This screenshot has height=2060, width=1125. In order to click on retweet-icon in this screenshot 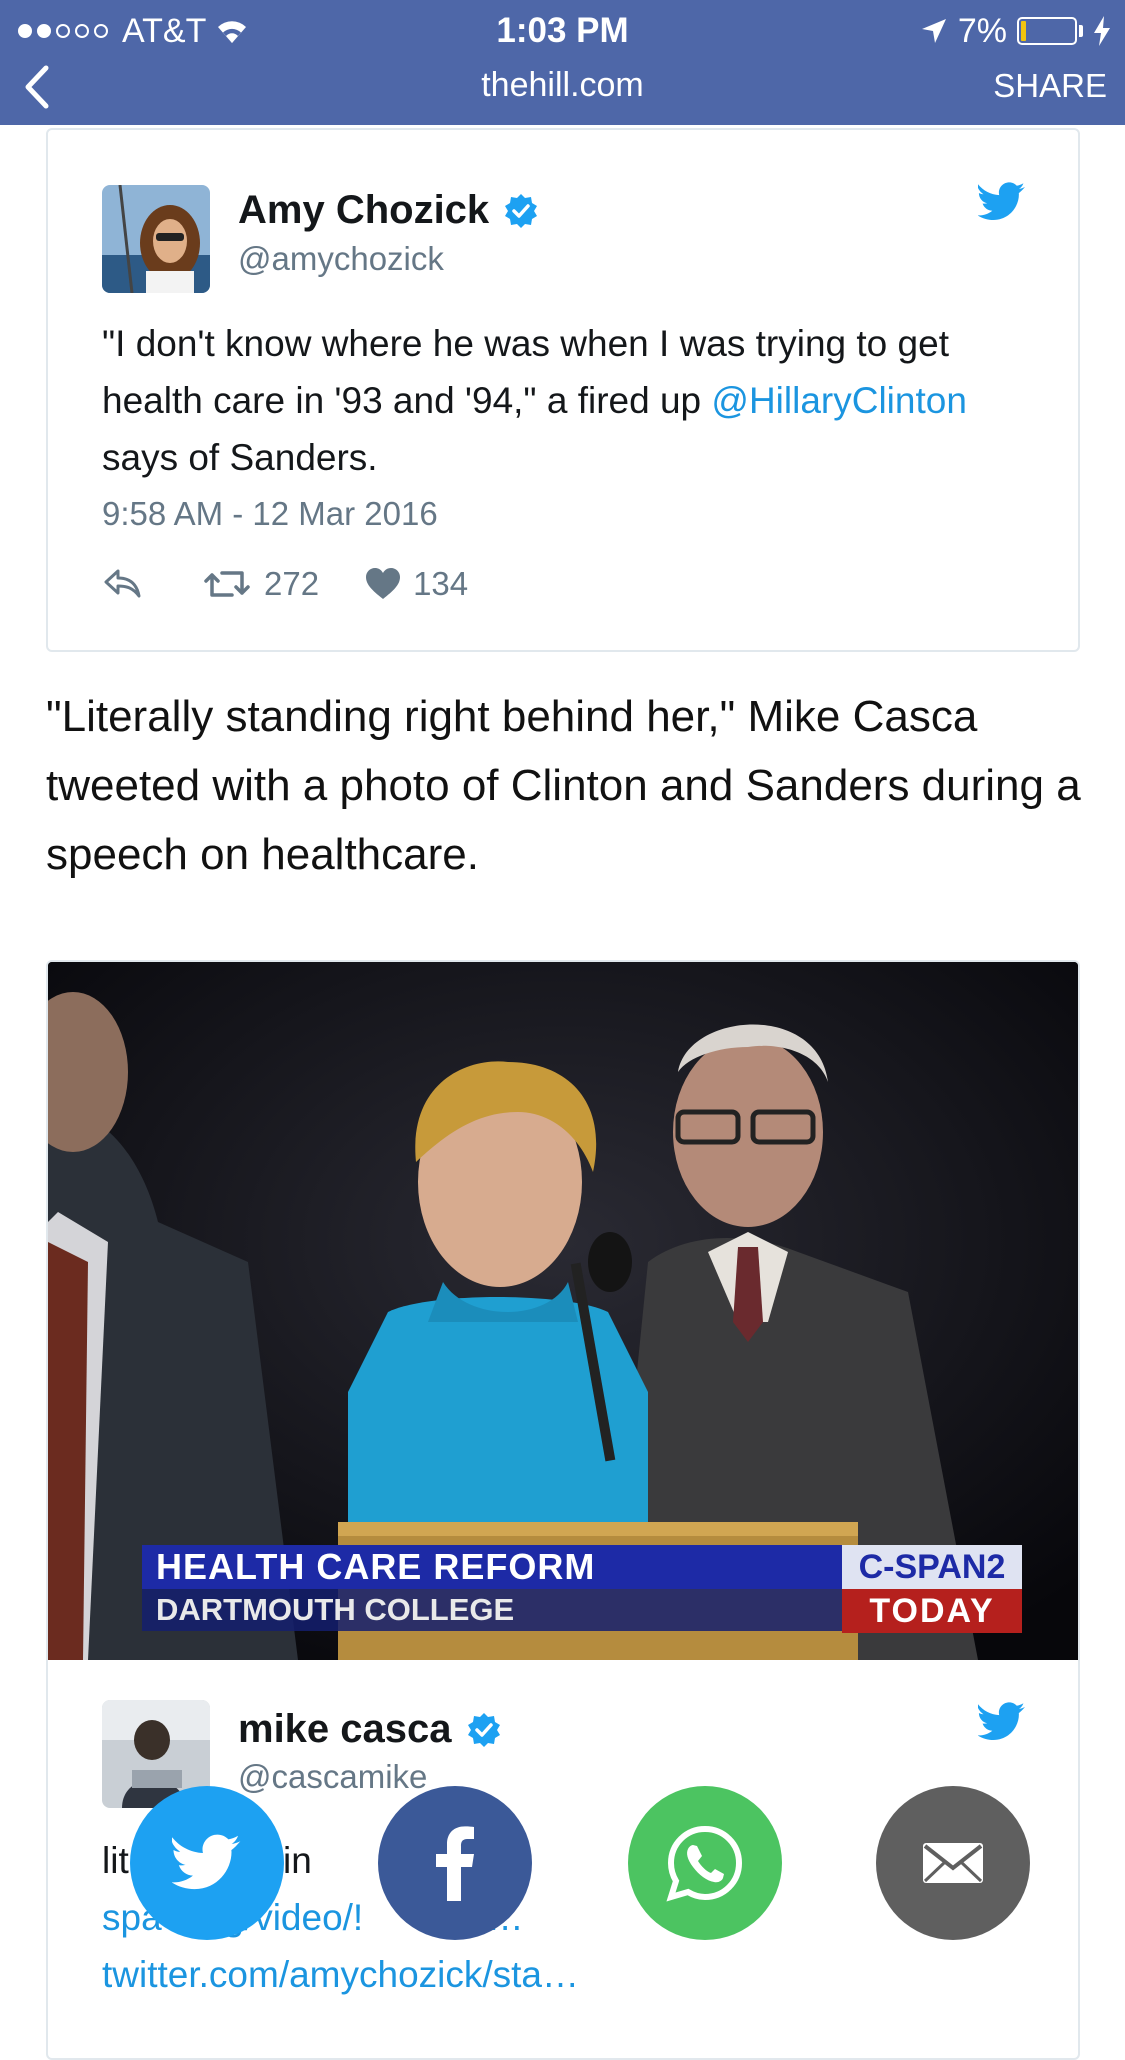, I will do `click(227, 584)`.